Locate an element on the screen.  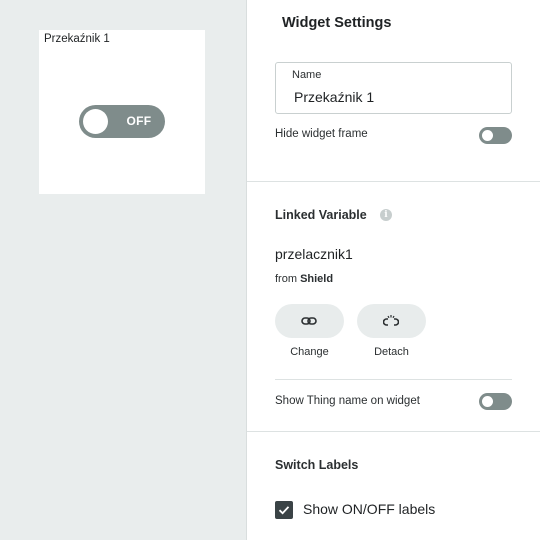
unlink-icon is located at coordinates (391, 320).